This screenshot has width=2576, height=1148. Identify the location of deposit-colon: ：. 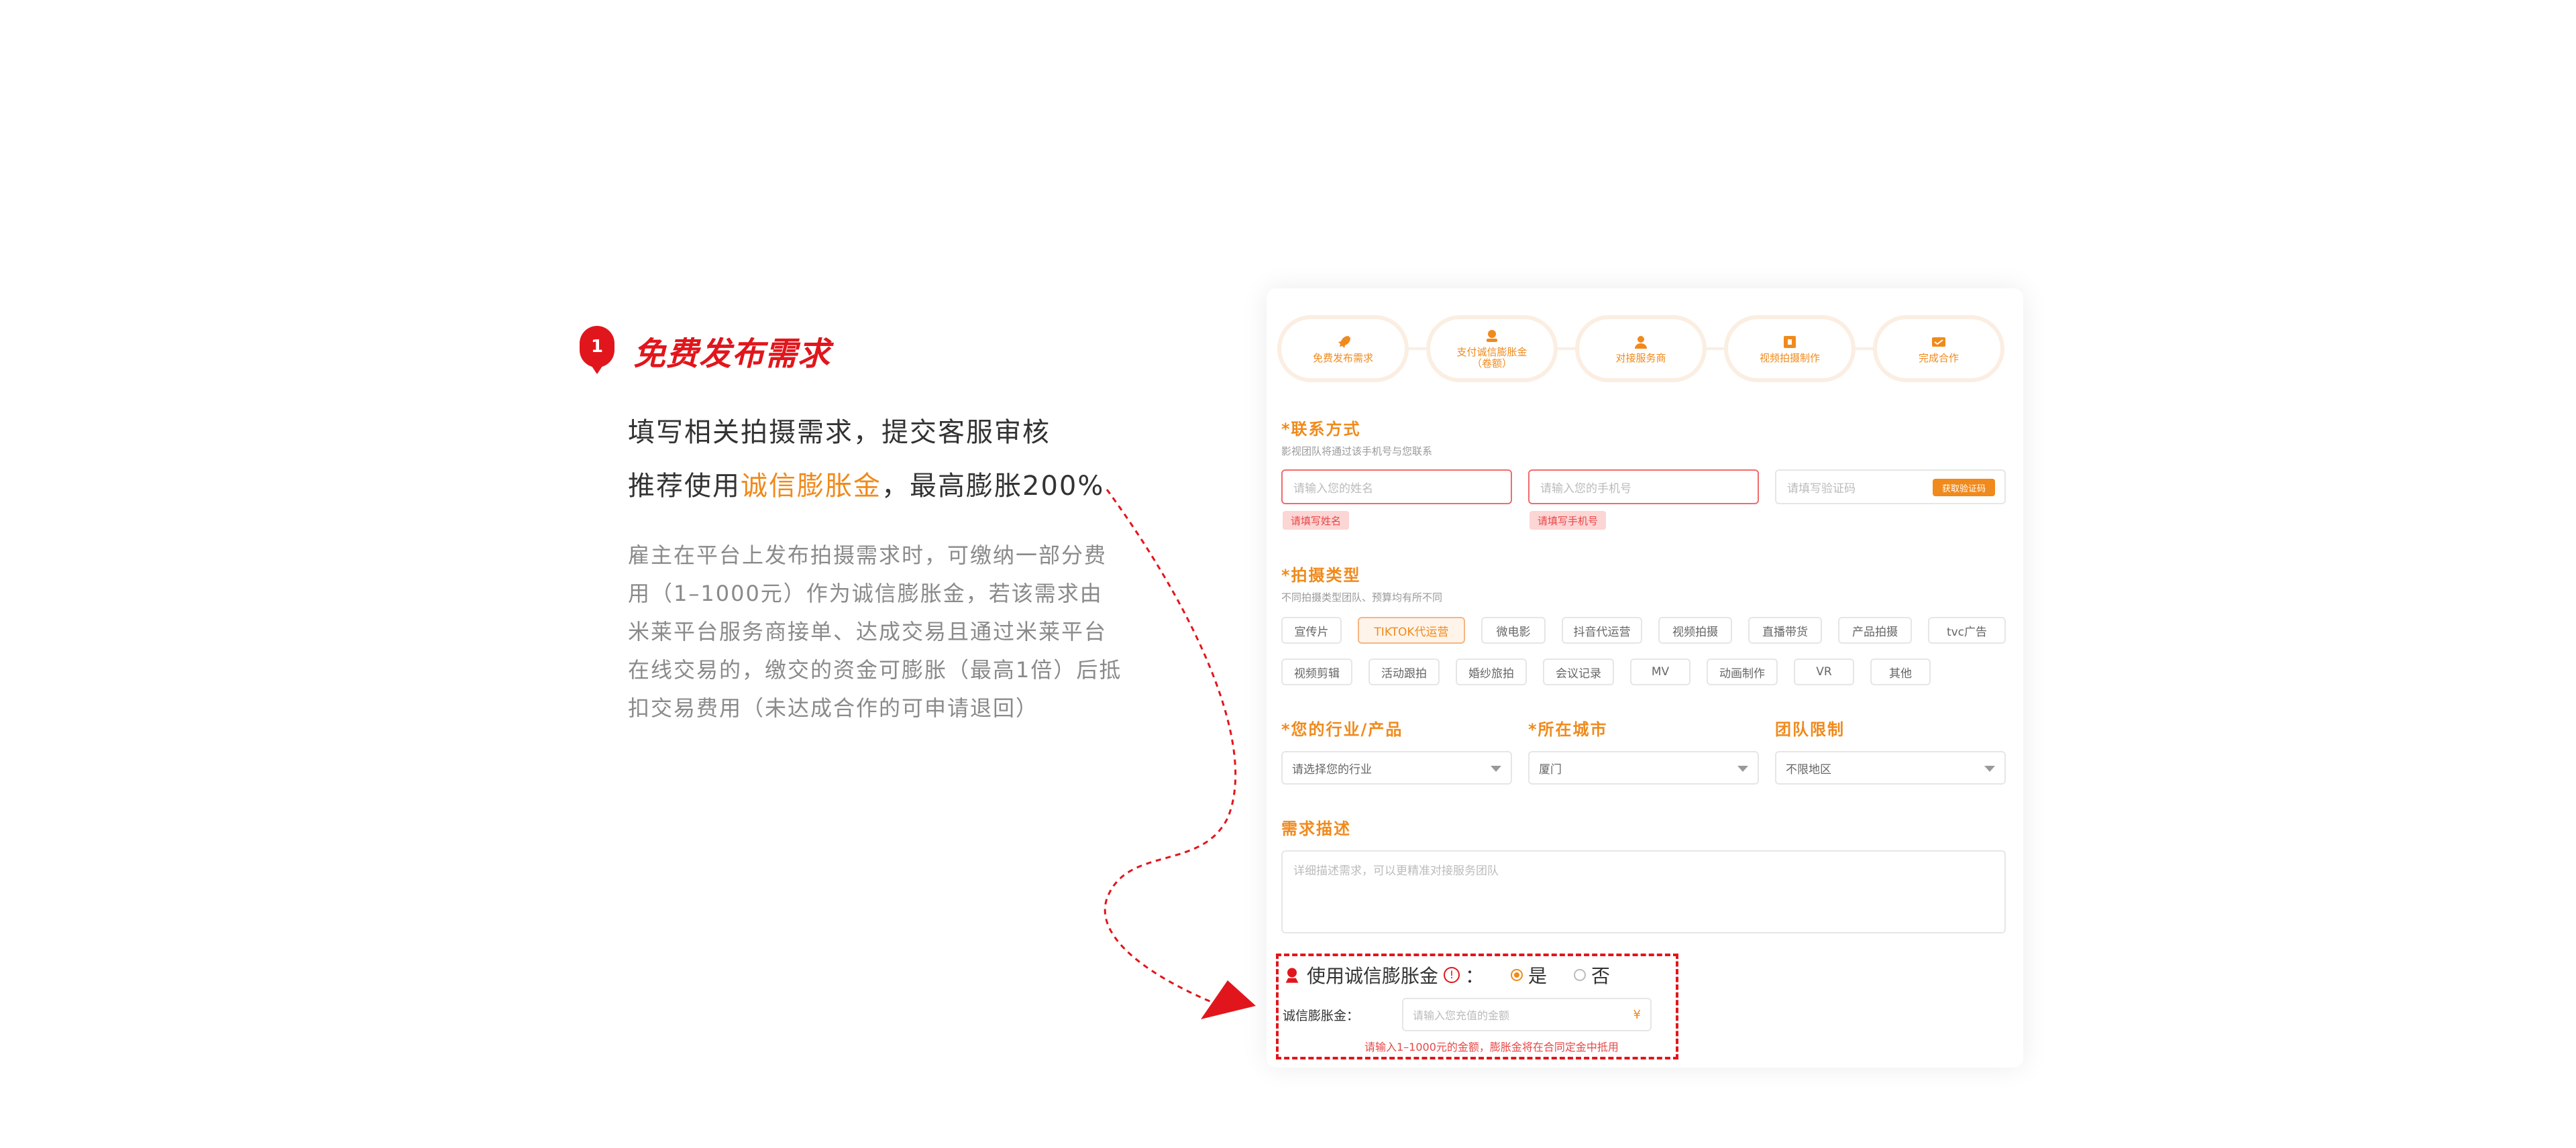
(1475, 976).